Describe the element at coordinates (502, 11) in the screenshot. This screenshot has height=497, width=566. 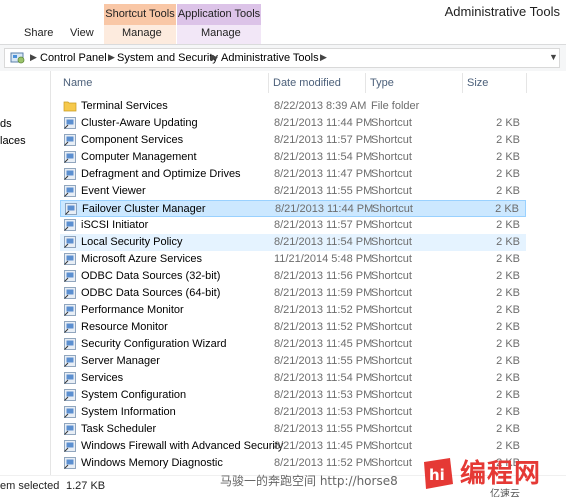
I see `window-title: Administrative Tools` at that location.